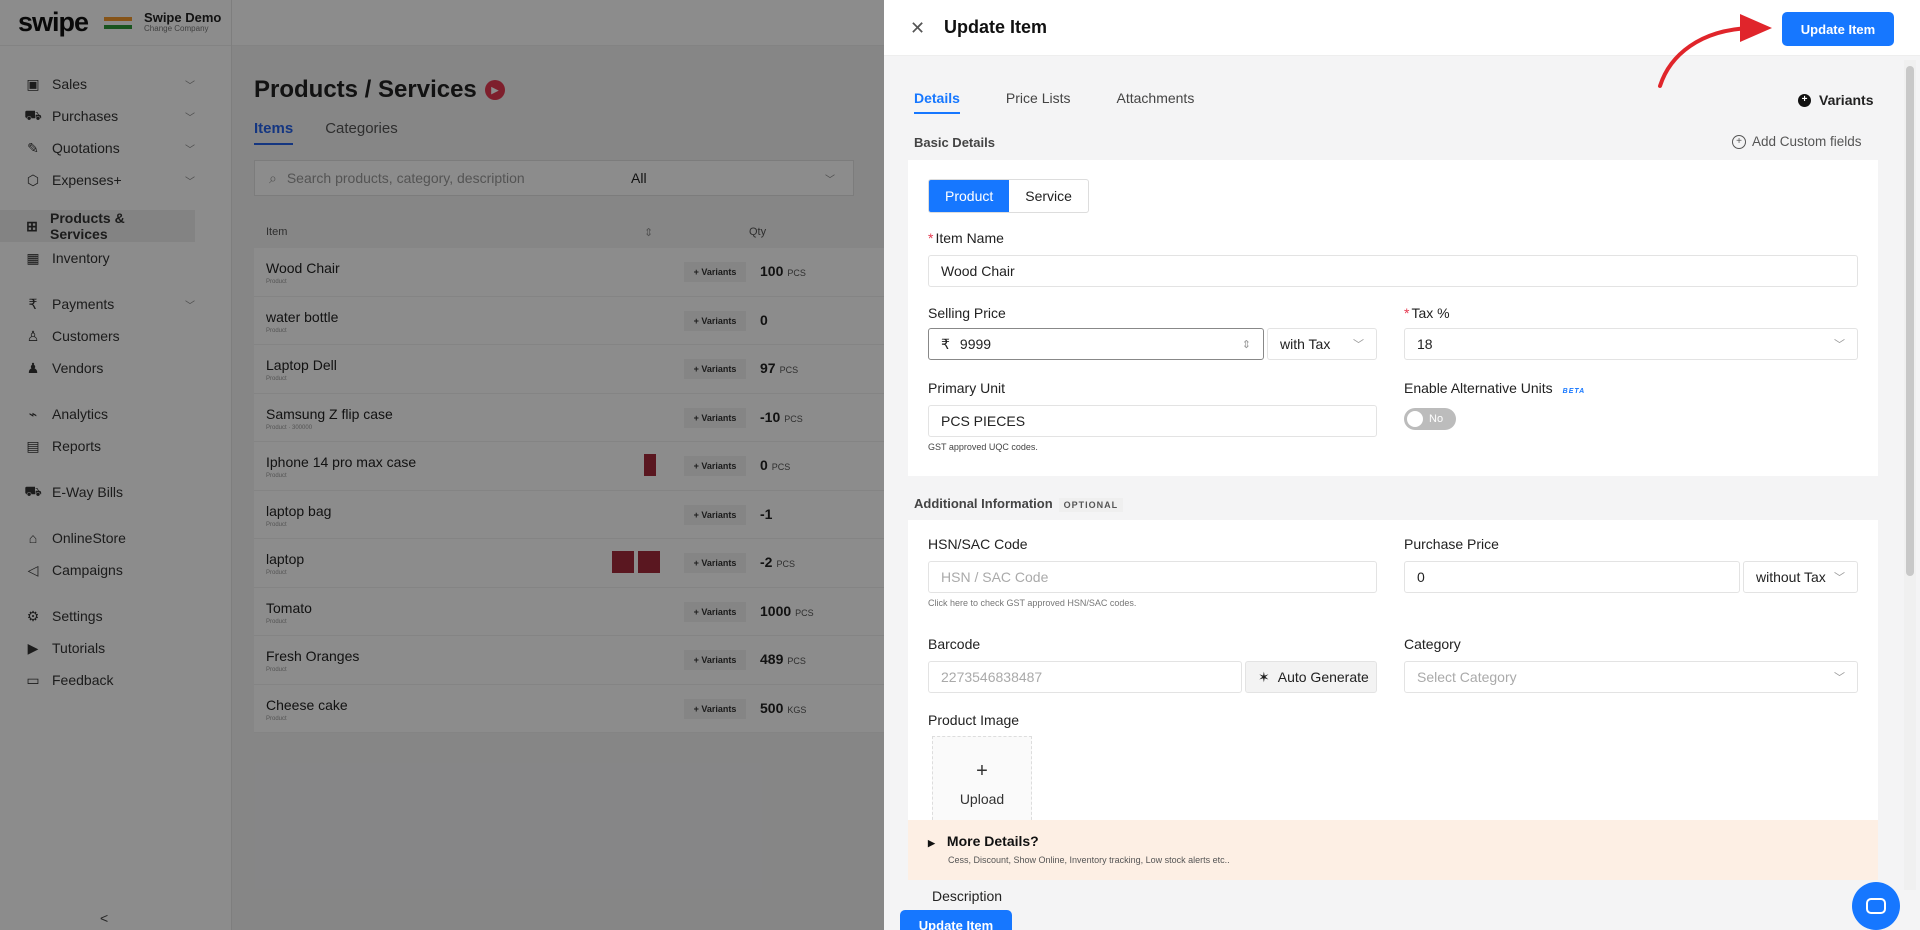  Describe the element at coordinates (982, 770) in the screenshot. I see `plus-icon: +` at that location.